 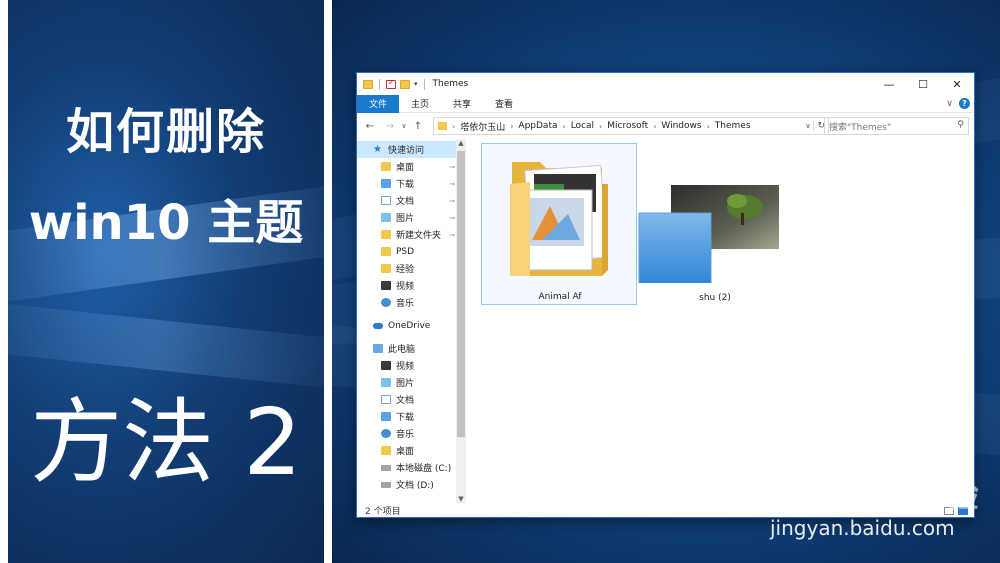 I want to click on search-icon: ⚲, so click(x=960, y=125).